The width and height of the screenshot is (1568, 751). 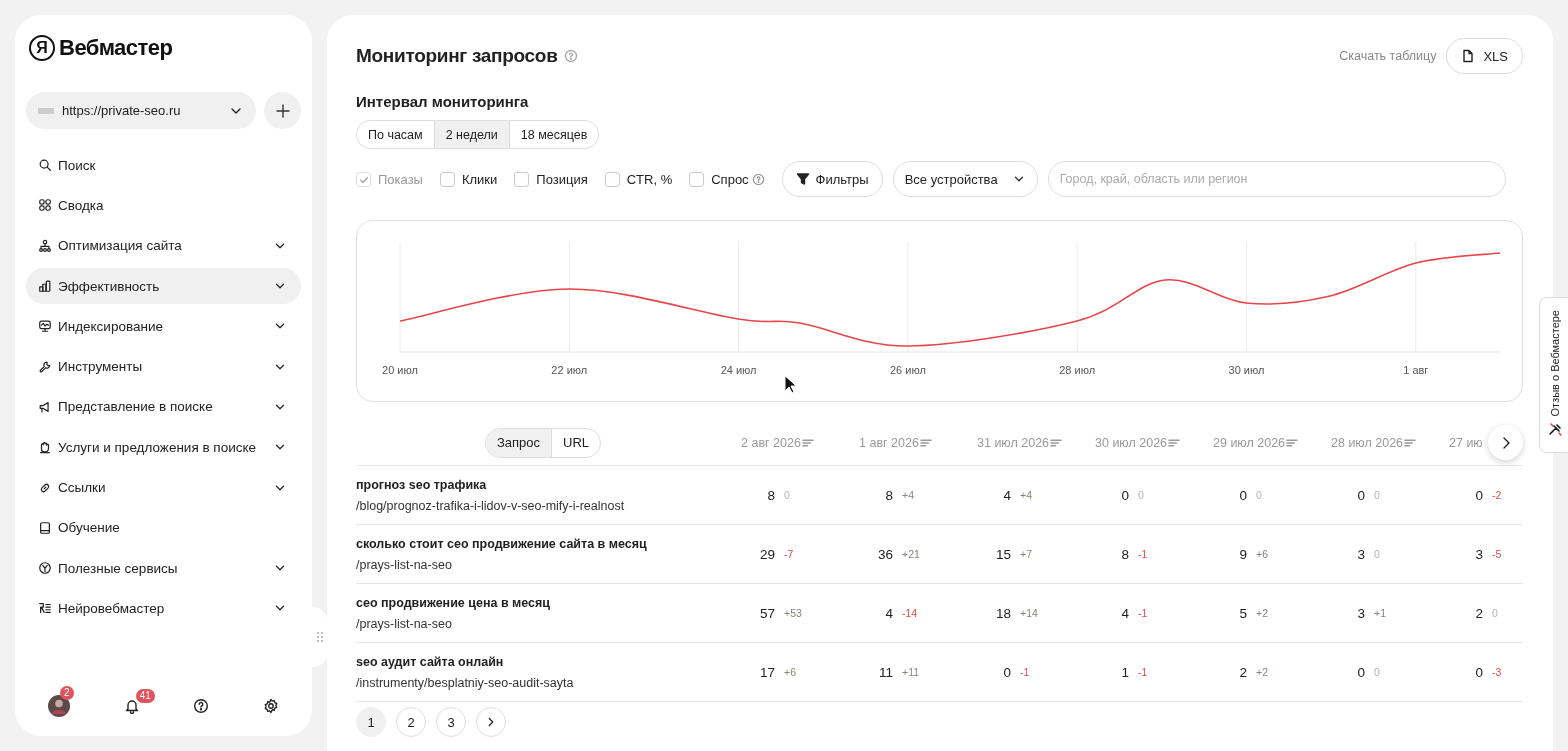 I want to click on hierarchy-icon, so click(x=45, y=245).